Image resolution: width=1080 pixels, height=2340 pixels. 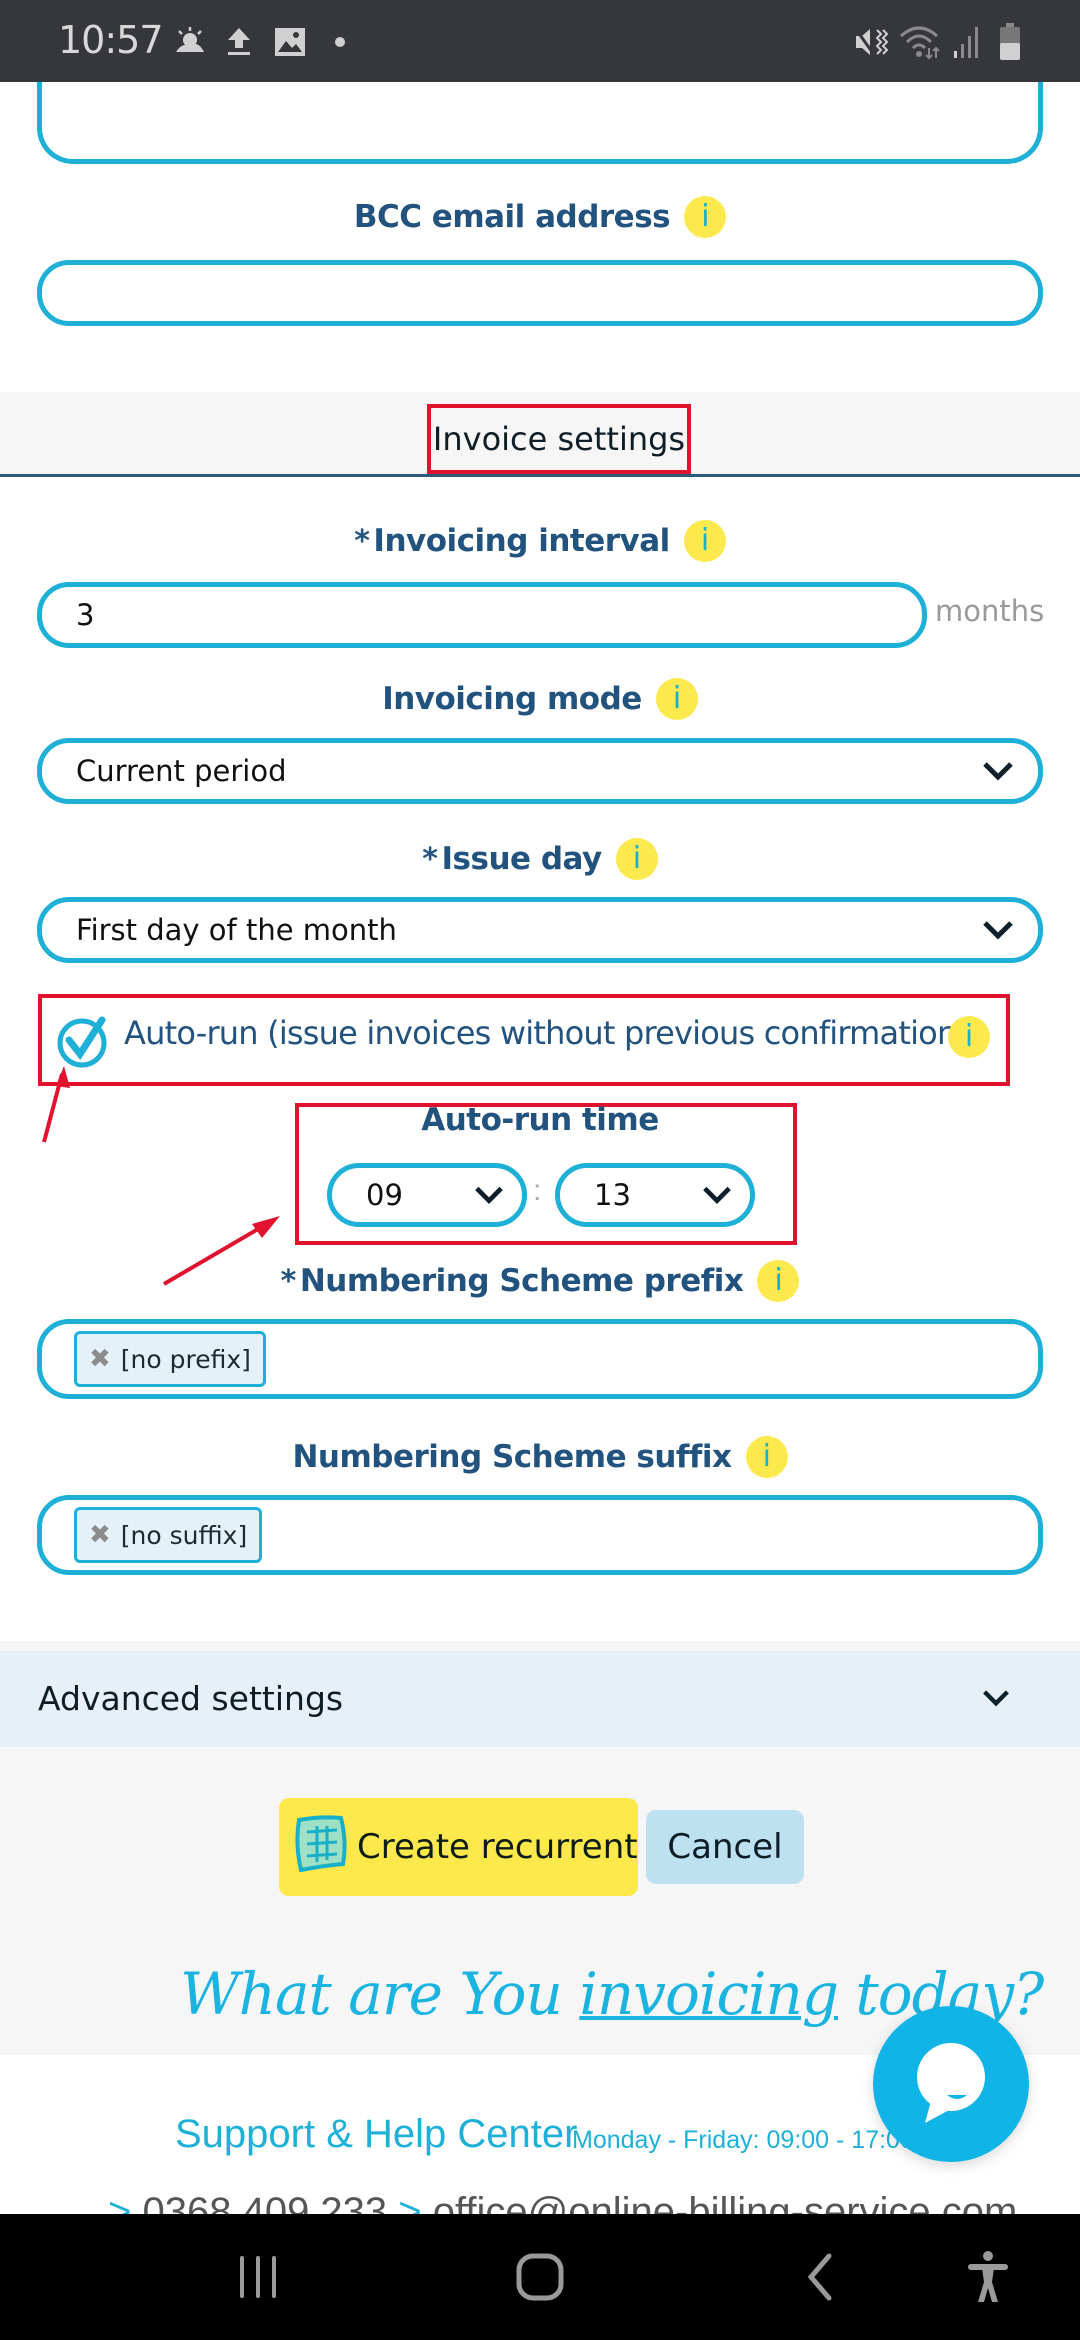 What do you see at coordinates (559, 439) in the screenshot?
I see `section-title: Invoice settings` at bounding box center [559, 439].